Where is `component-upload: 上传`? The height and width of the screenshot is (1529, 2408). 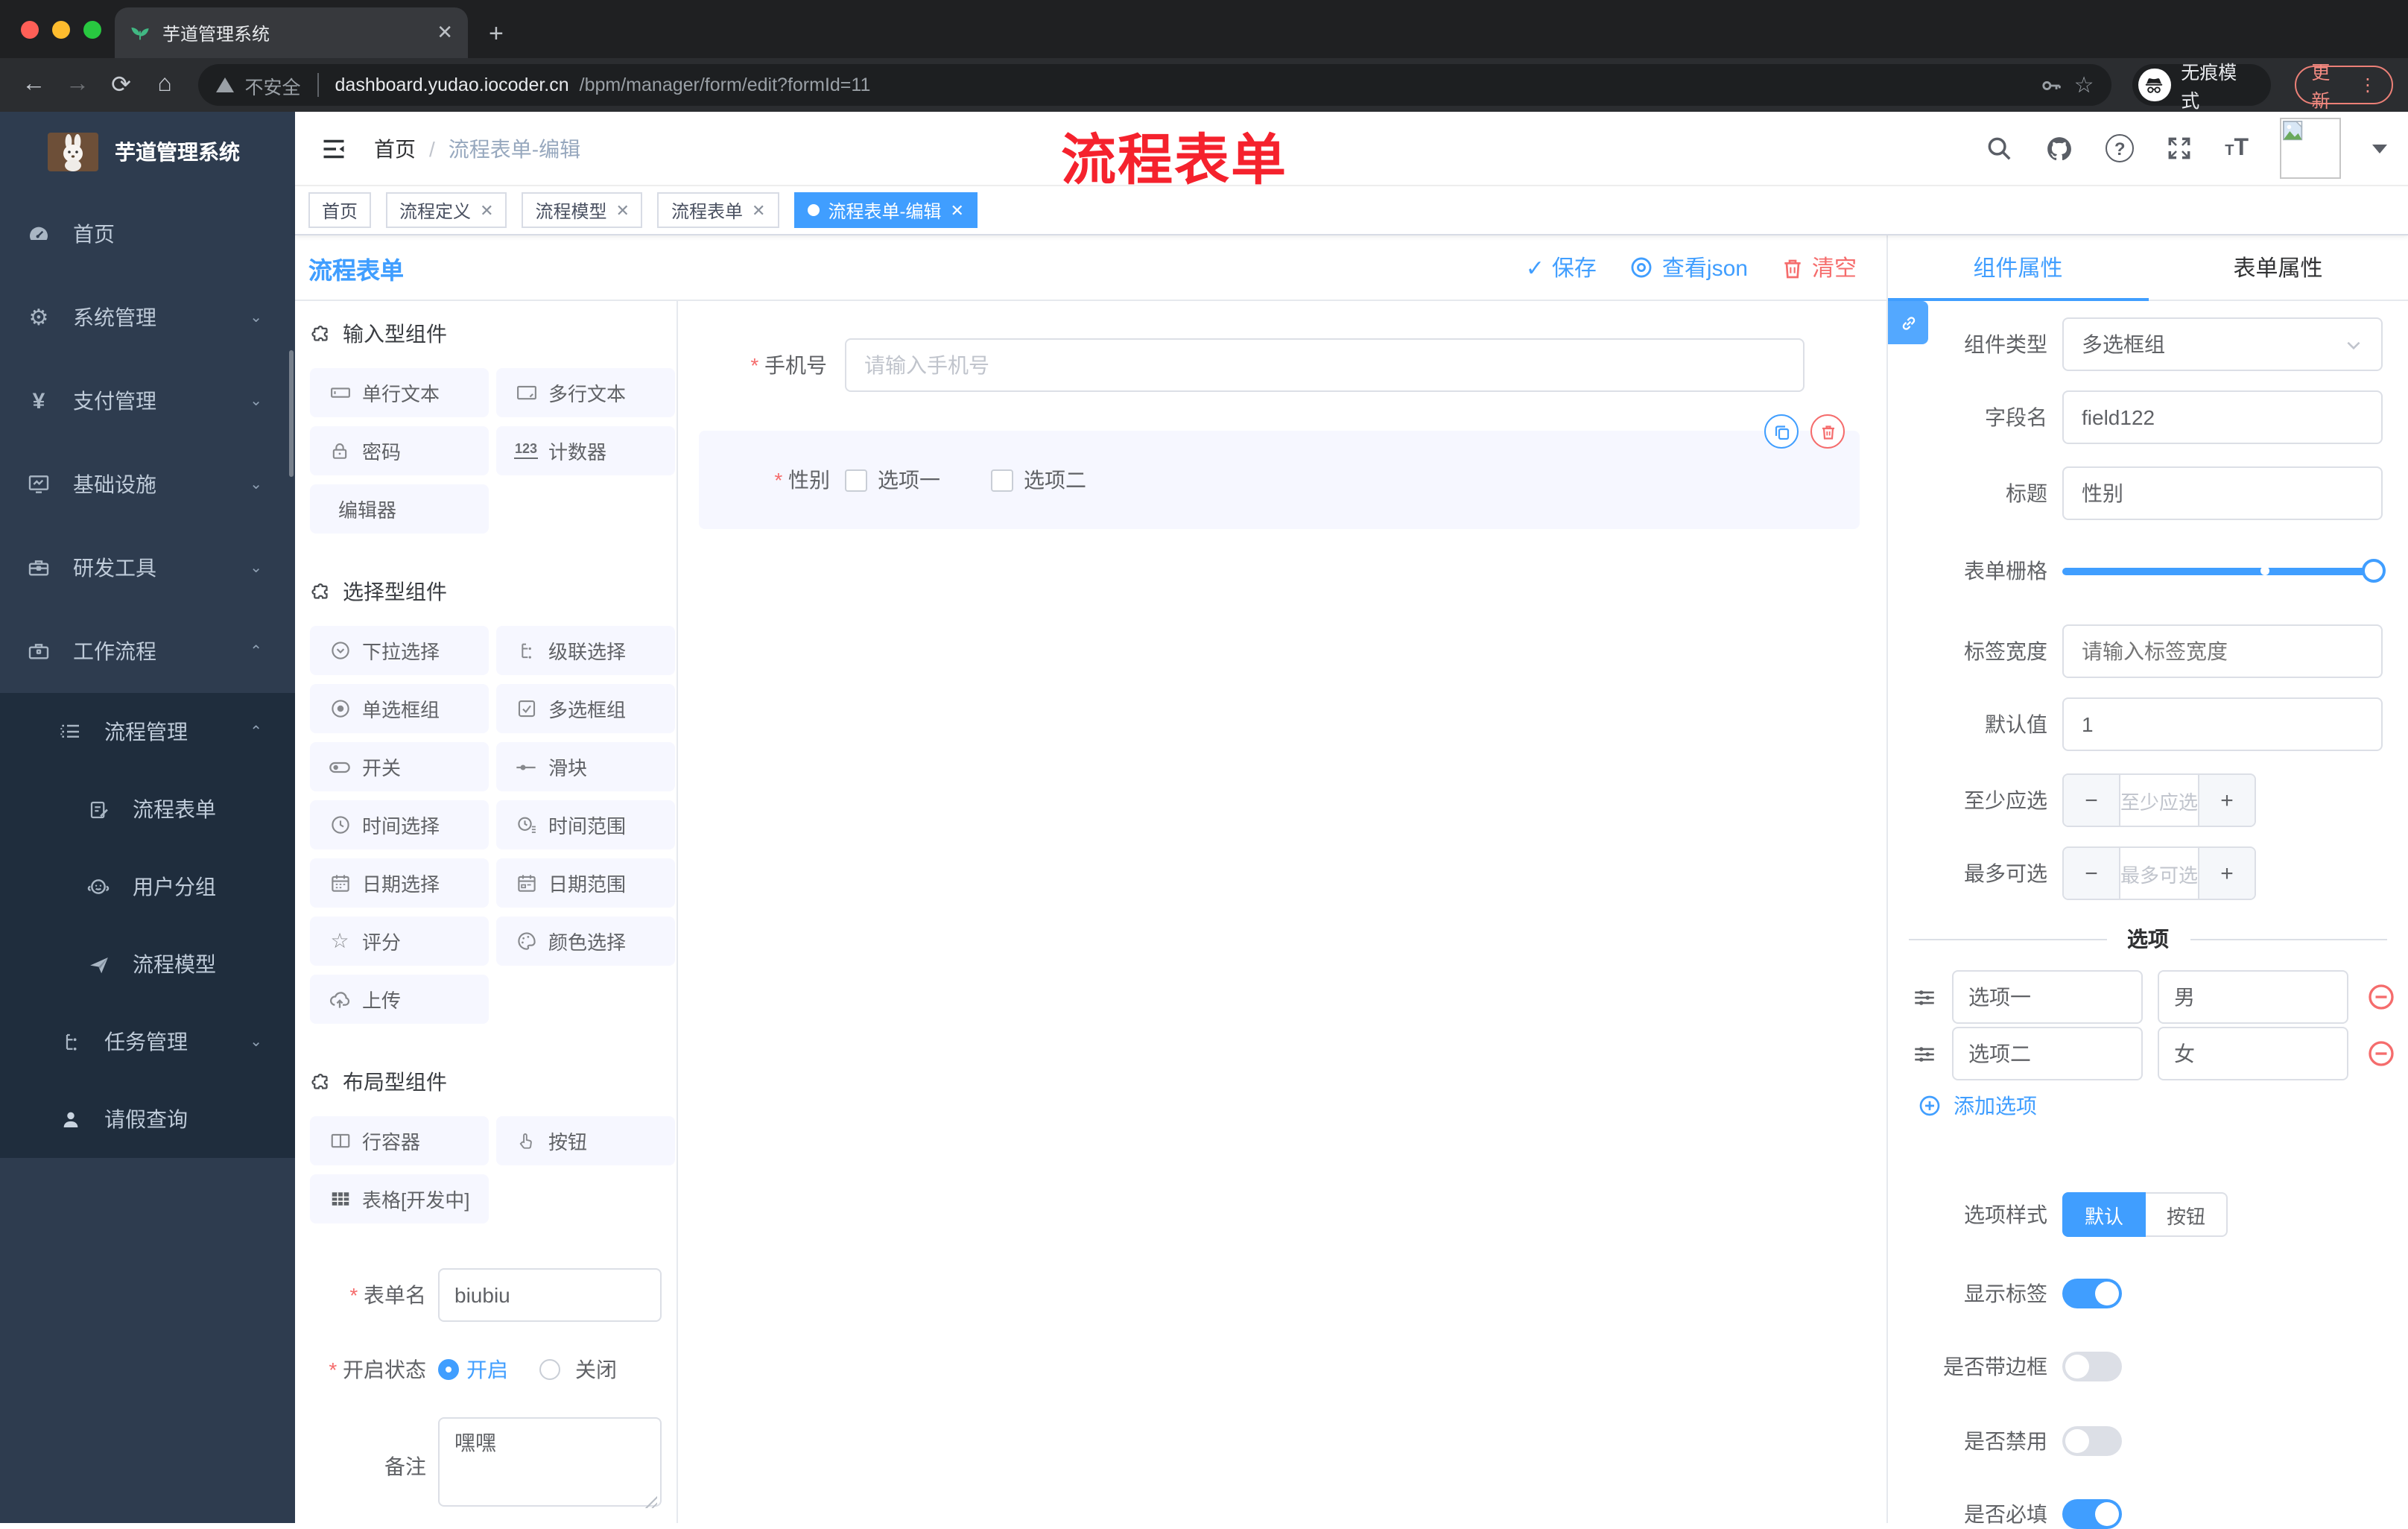
component-upload: 上传 is located at coordinates (399, 1000).